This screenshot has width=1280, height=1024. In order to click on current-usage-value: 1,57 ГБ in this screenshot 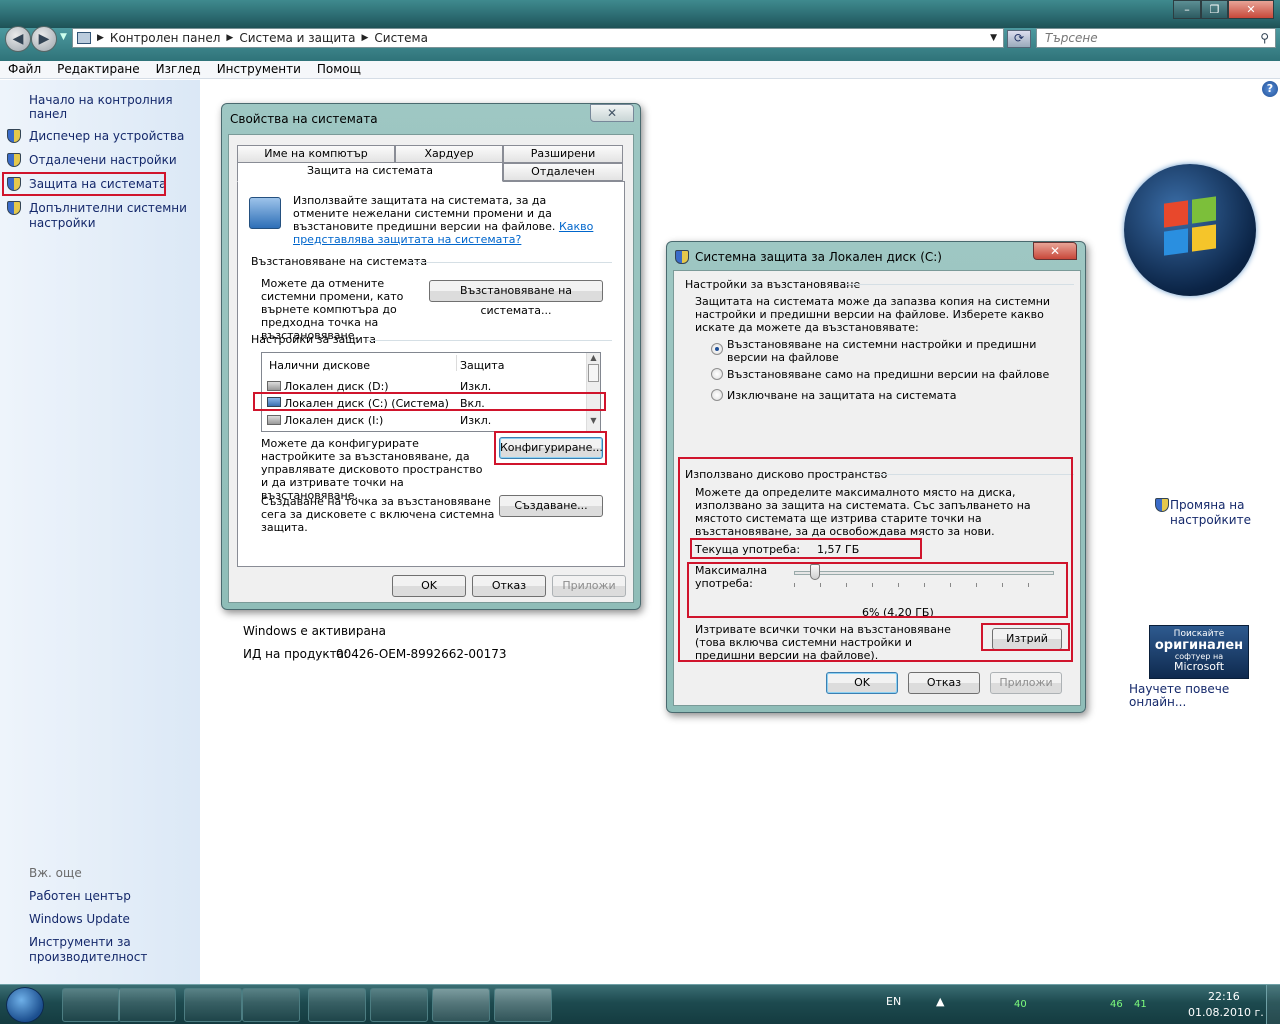, I will do `click(838, 549)`.